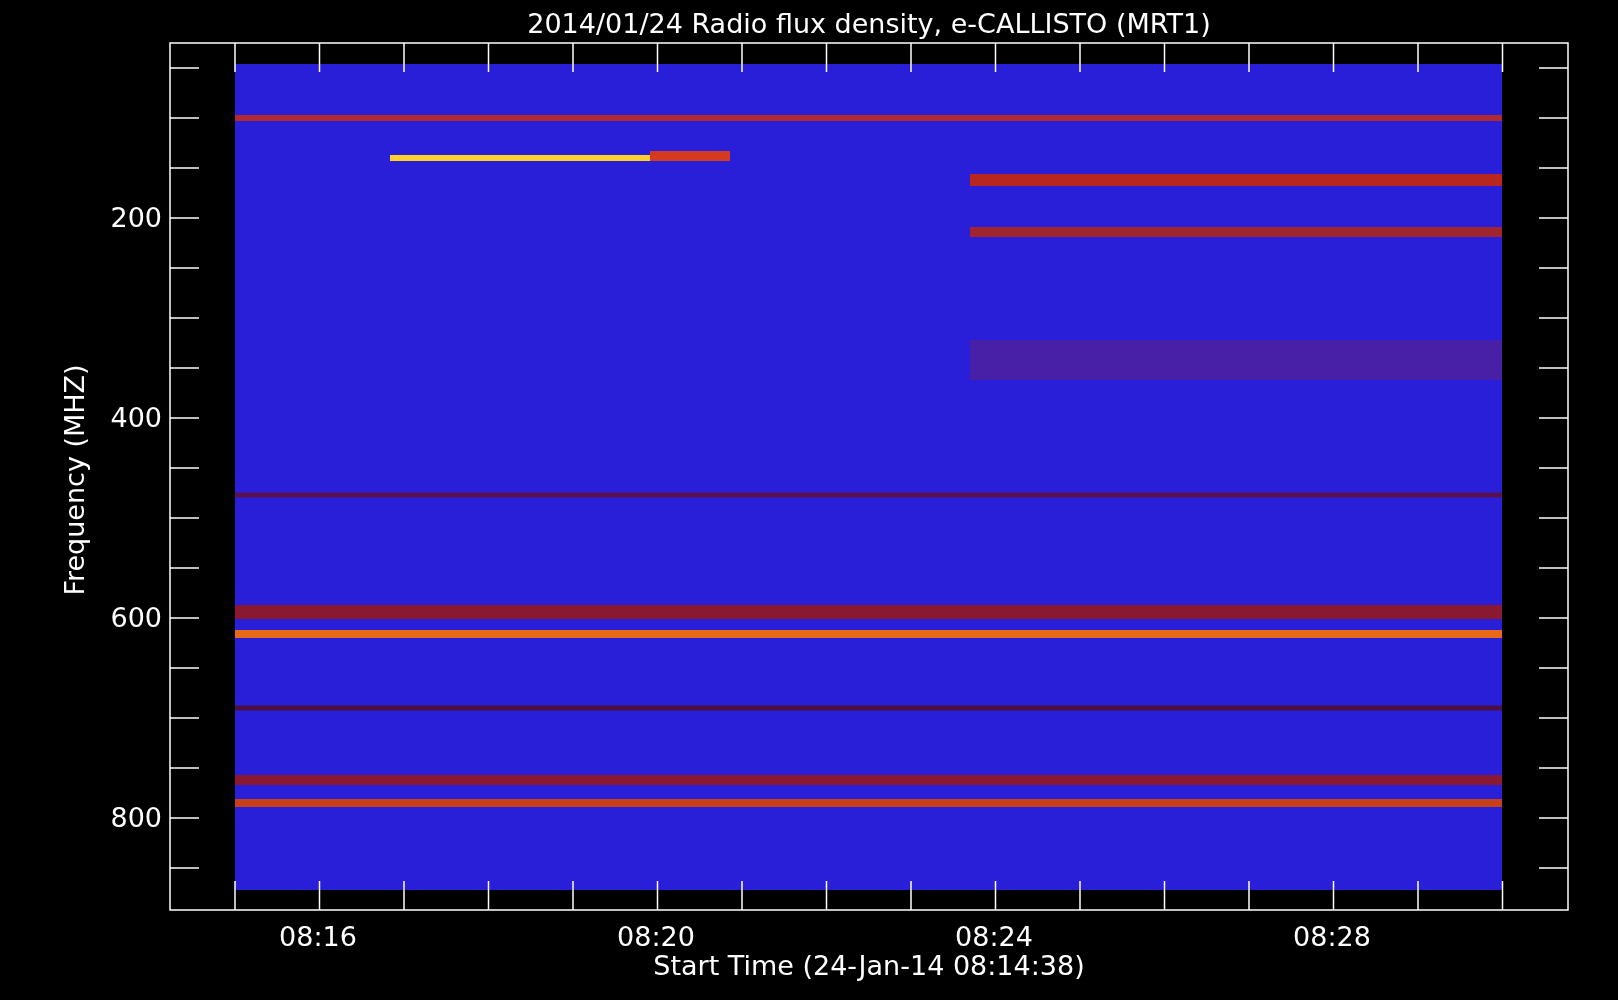 The image size is (1618, 1000). What do you see at coordinates (74, 480) in the screenshot?
I see `axis-title: Frequency (MHZ)` at bounding box center [74, 480].